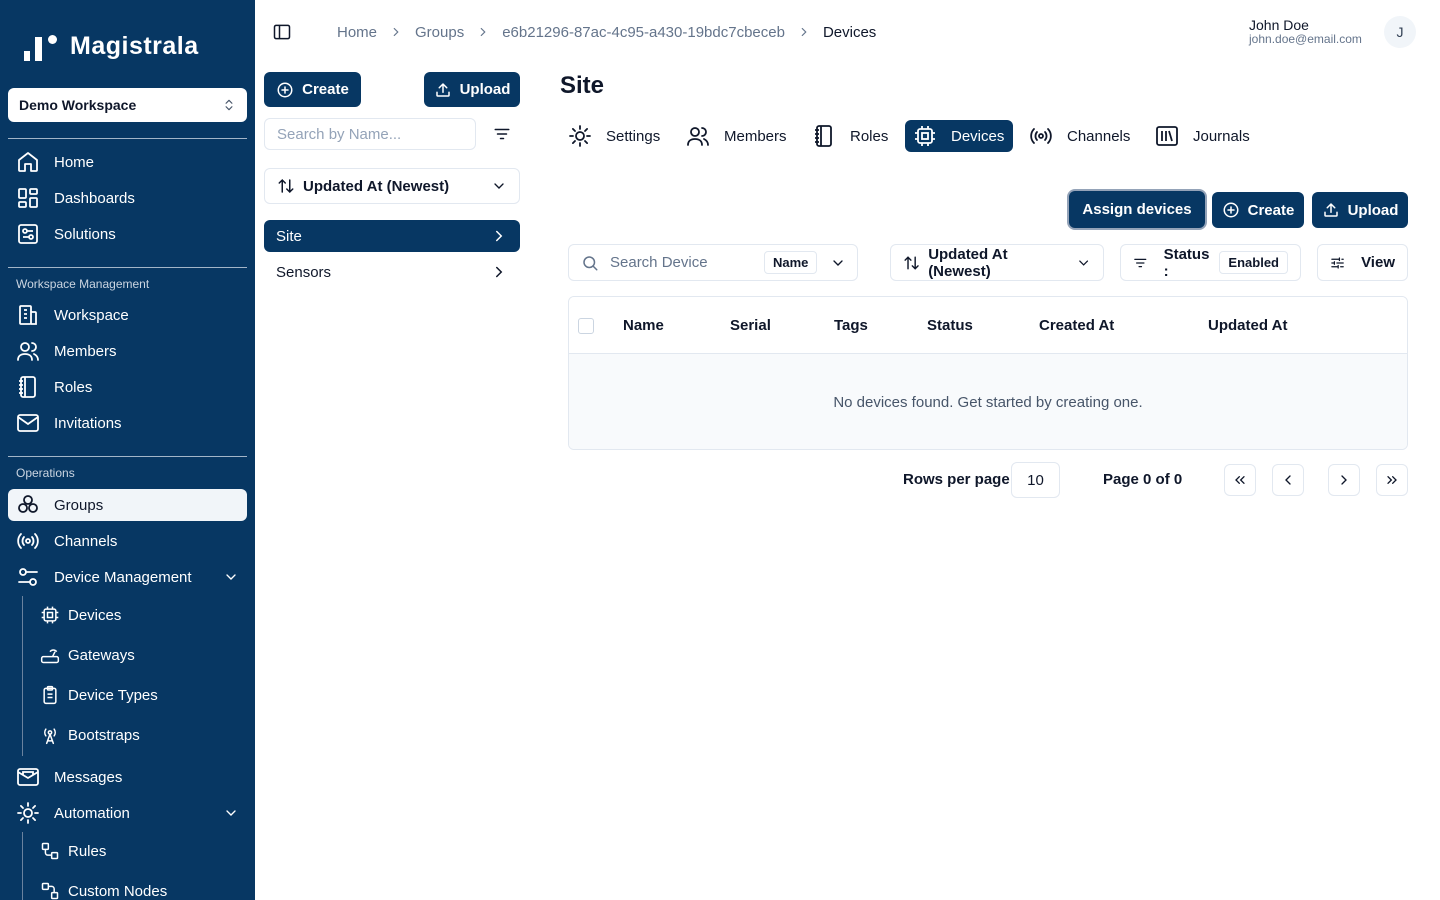  Describe the element at coordinates (643, 325) in the screenshot. I see `column-header-name: Name` at that location.